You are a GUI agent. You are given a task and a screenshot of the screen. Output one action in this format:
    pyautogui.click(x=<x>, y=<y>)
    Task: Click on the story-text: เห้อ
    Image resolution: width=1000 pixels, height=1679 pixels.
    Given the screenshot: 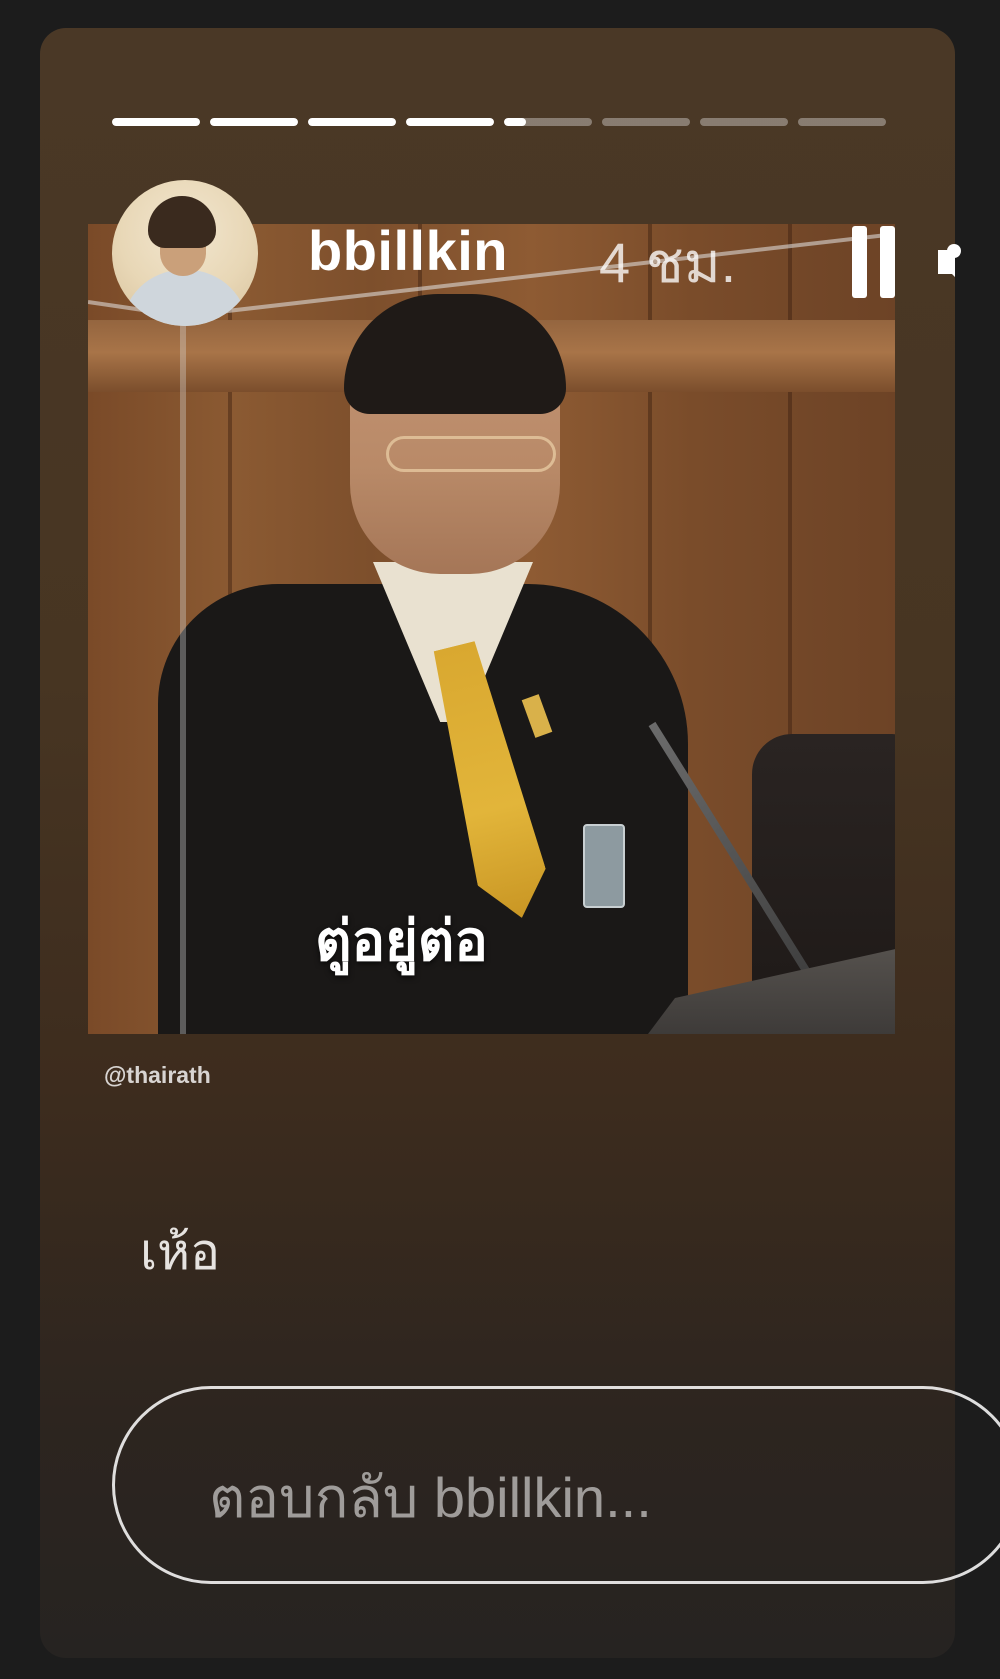 What is the action you would take?
    pyautogui.click(x=180, y=1252)
    